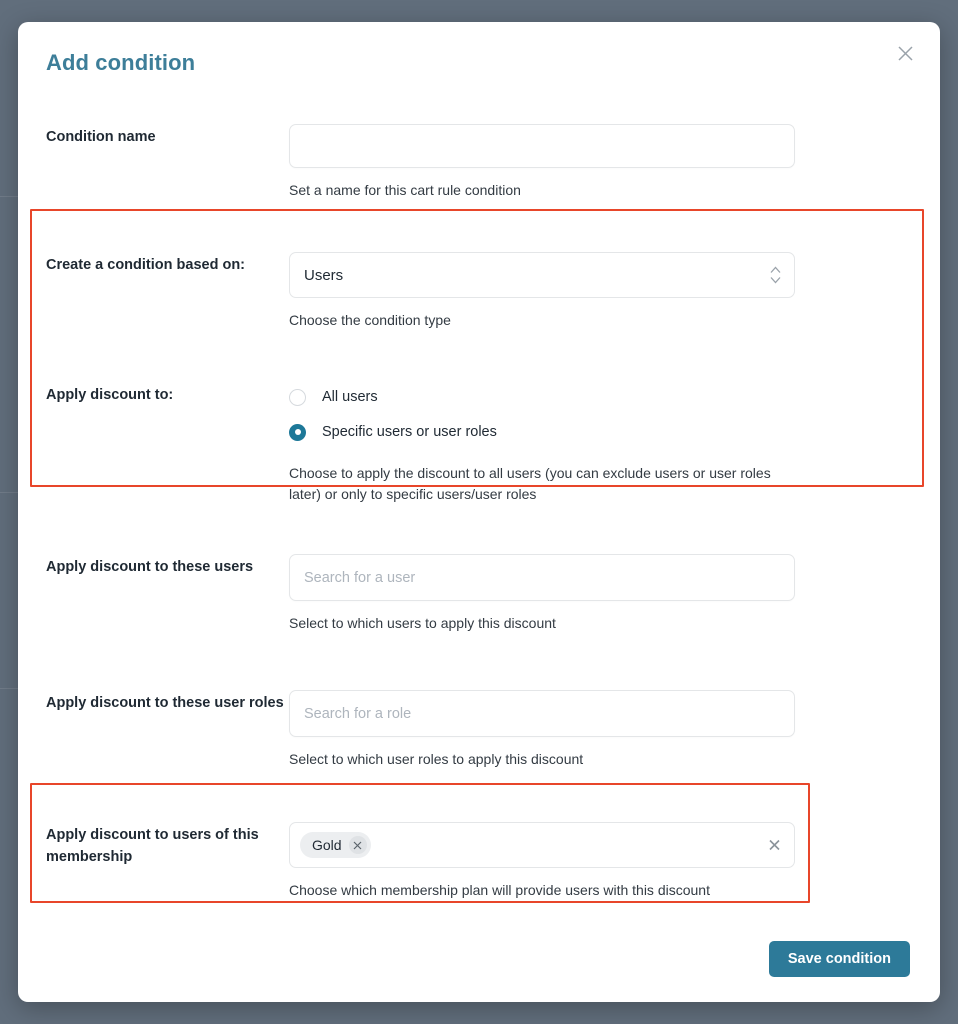 This screenshot has width=958, height=1024. I want to click on chip-remove-icon, so click(357, 845).